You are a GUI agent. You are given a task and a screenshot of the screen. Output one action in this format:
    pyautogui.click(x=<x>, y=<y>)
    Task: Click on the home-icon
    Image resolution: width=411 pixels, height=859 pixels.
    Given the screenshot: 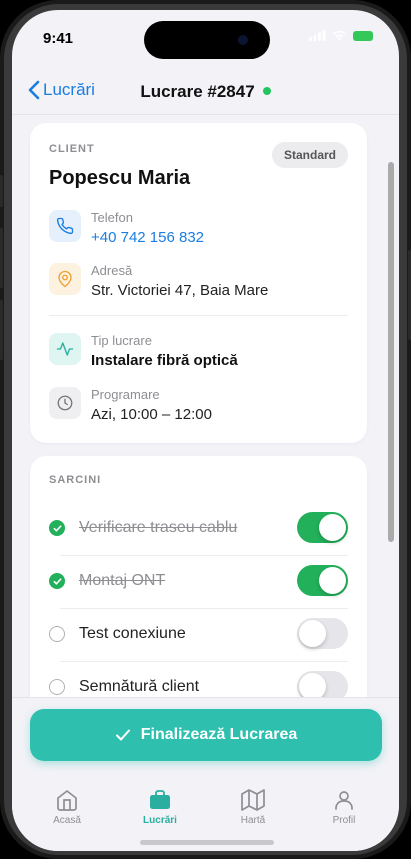 What is the action you would take?
    pyautogui.click(x=67, y=800)
    